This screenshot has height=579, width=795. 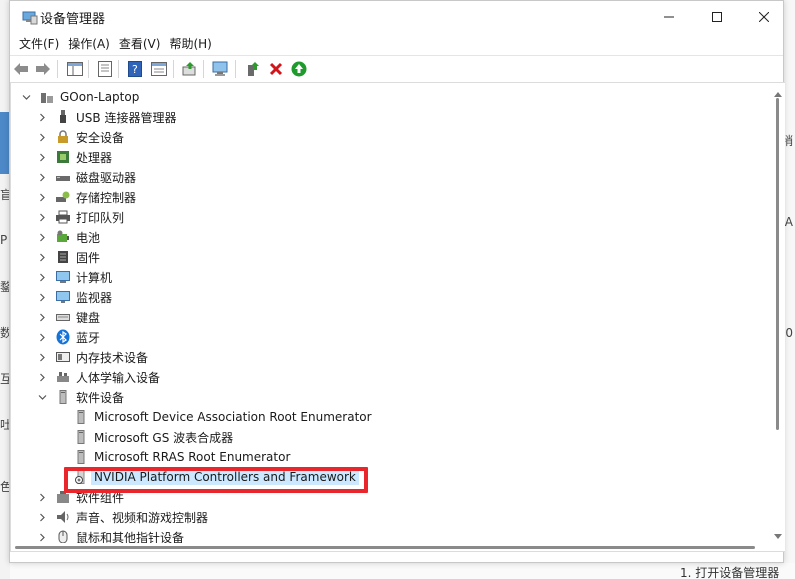 I want to click on scroll-down-icon, so click(x=778, y=536).